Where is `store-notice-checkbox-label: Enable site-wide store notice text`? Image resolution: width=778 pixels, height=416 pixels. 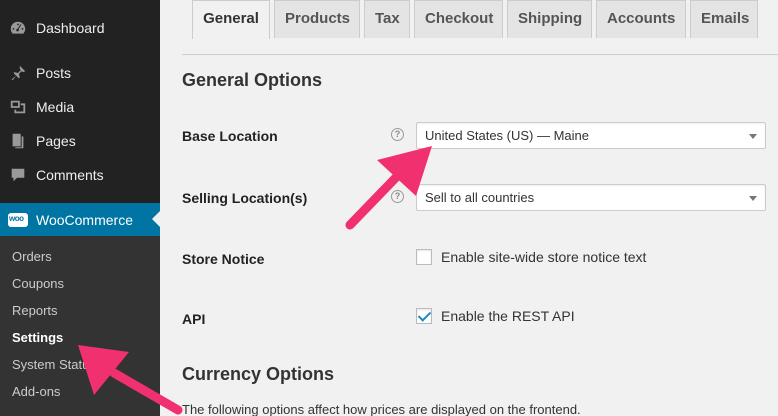
store-notice-checkbox-label: Enable site-wide store notice text is located at coordinates (543, 257).